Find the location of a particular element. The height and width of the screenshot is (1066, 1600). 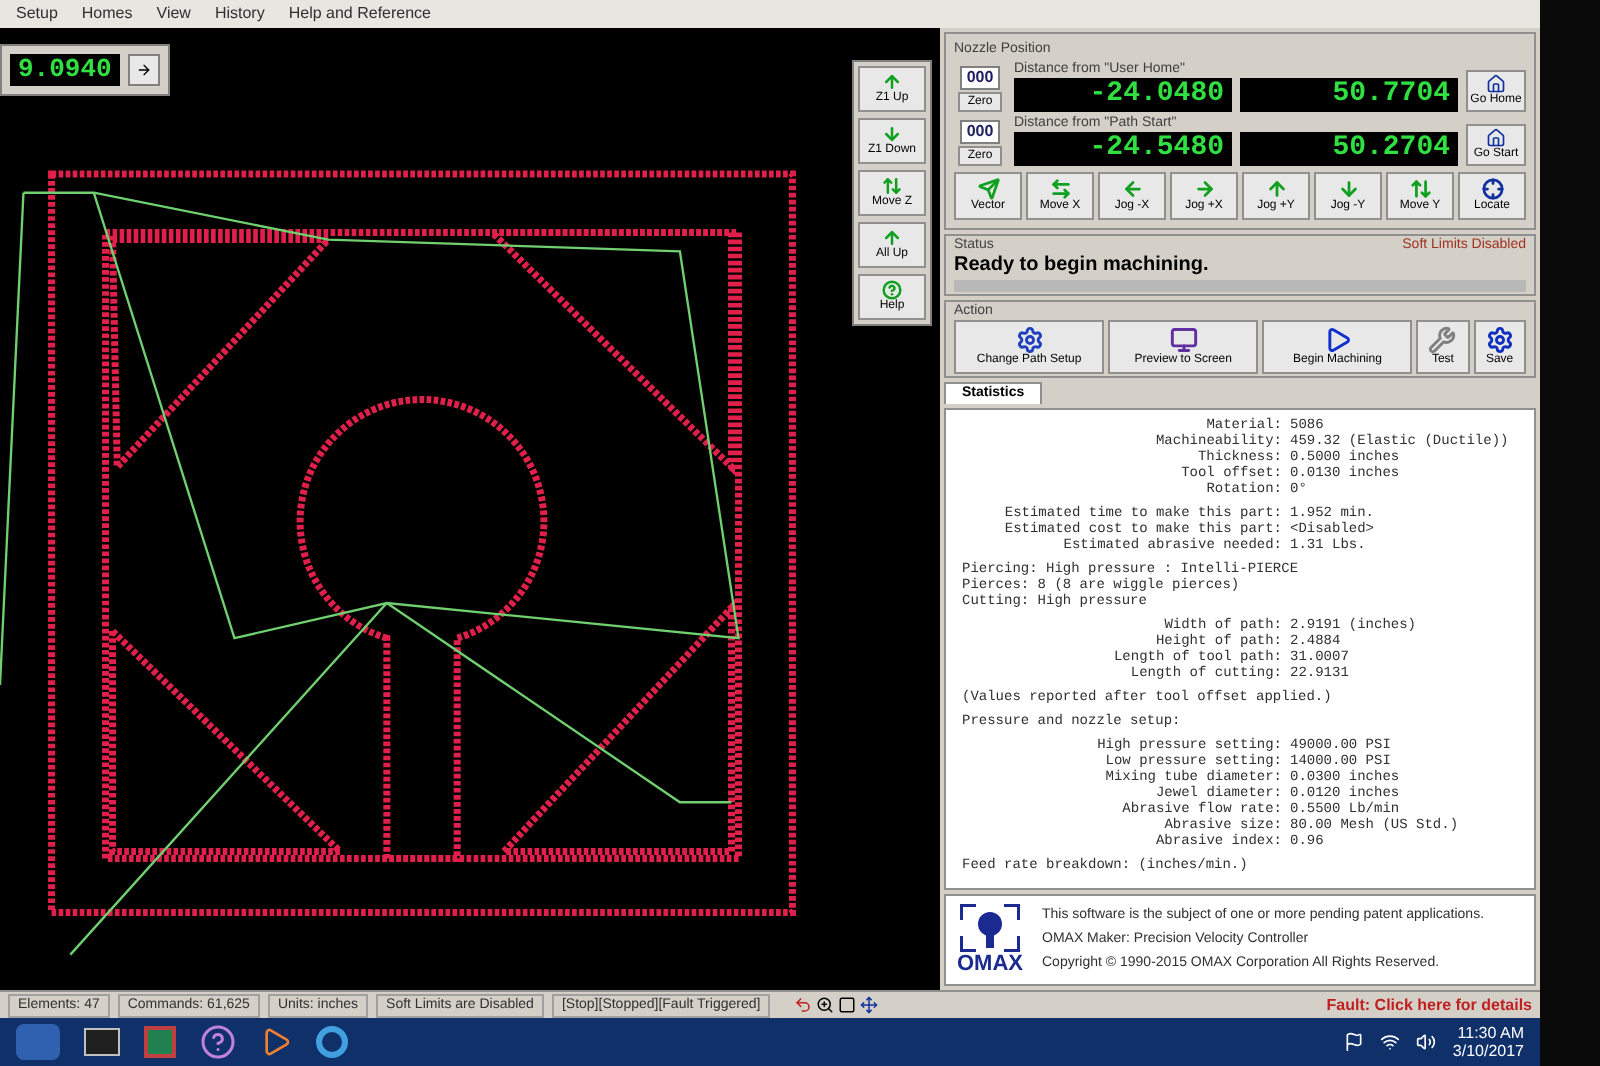

y-coordinate-display: 50.2704 is located at coordinates (1349, 149).